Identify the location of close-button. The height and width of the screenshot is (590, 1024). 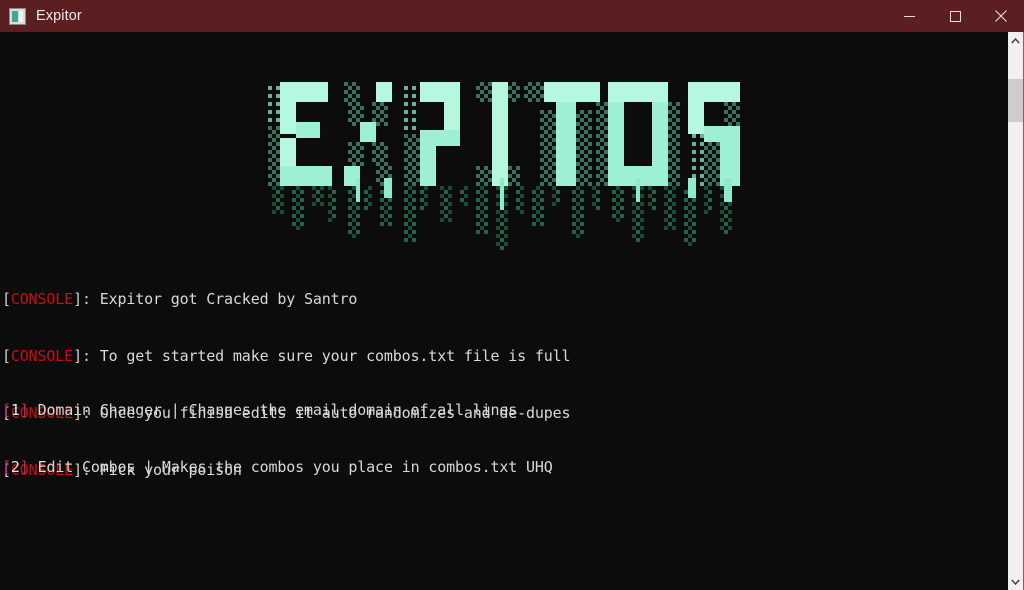
(1001, 16).